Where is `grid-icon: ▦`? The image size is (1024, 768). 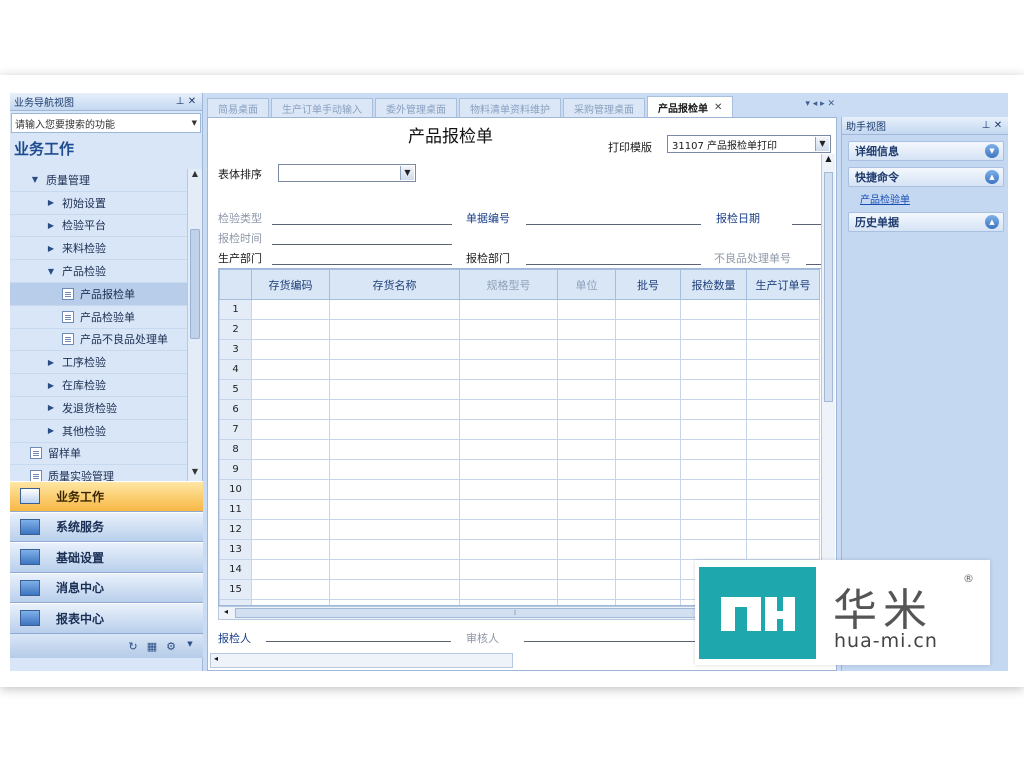
grid-icon: ▦ is located at coordinates (152, 646).